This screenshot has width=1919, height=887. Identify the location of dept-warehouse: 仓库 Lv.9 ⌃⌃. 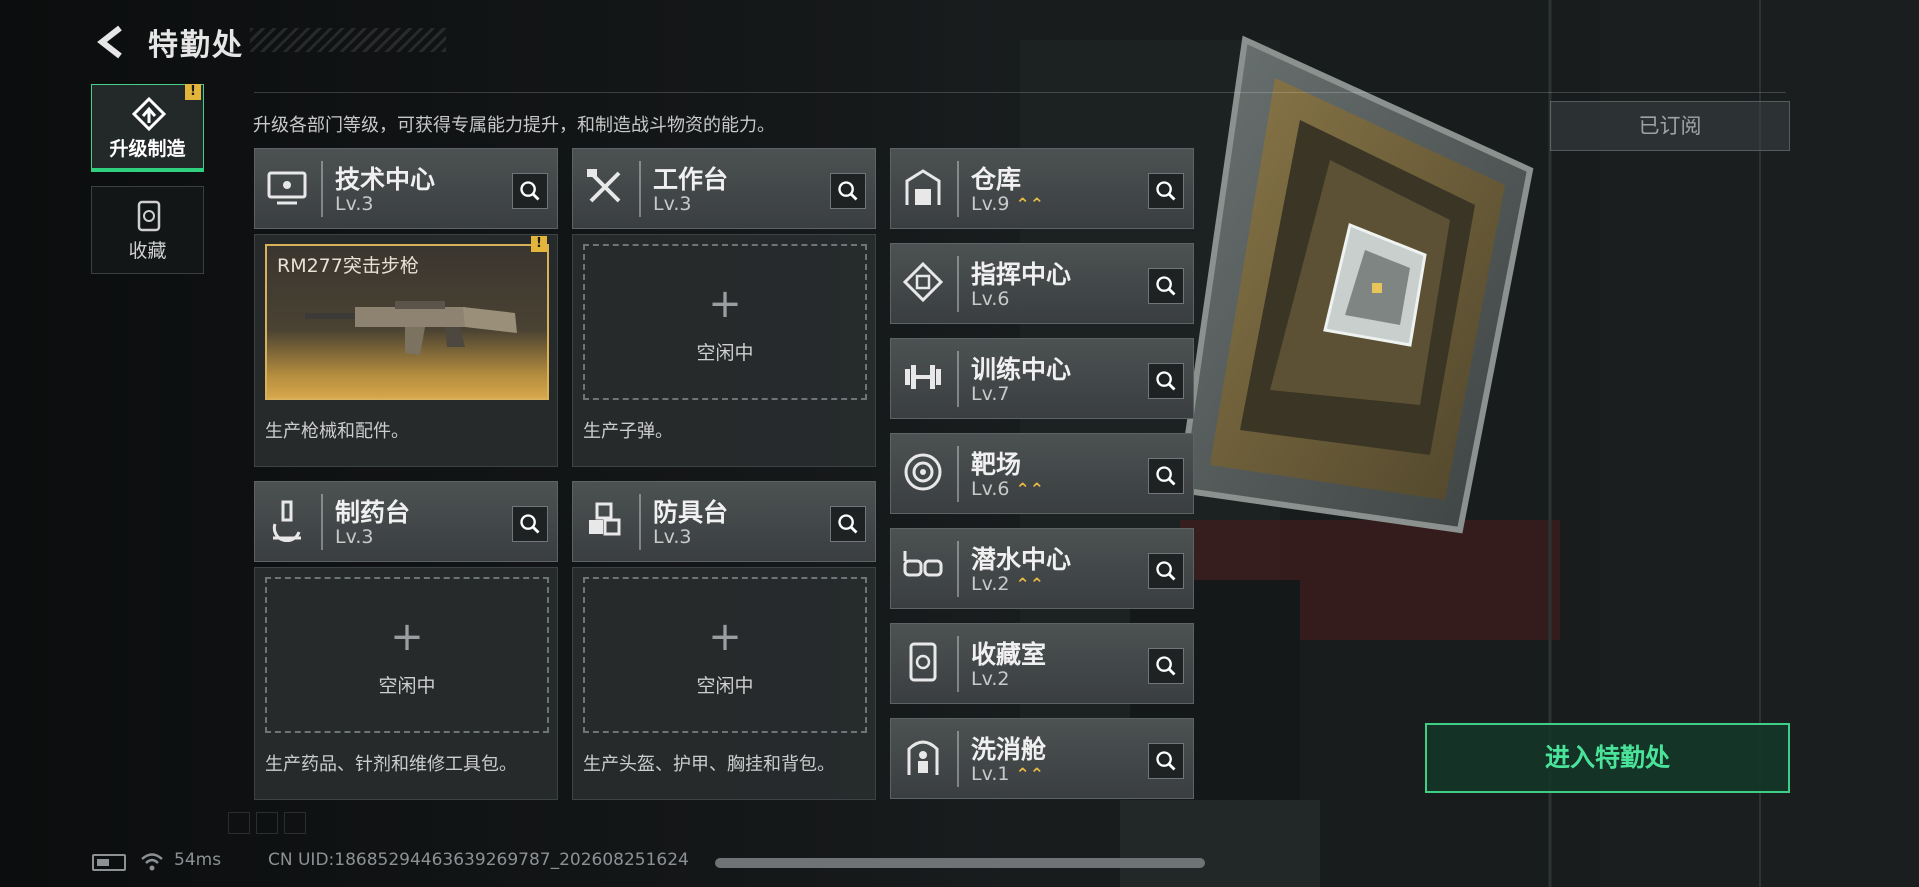
(1042, 188).